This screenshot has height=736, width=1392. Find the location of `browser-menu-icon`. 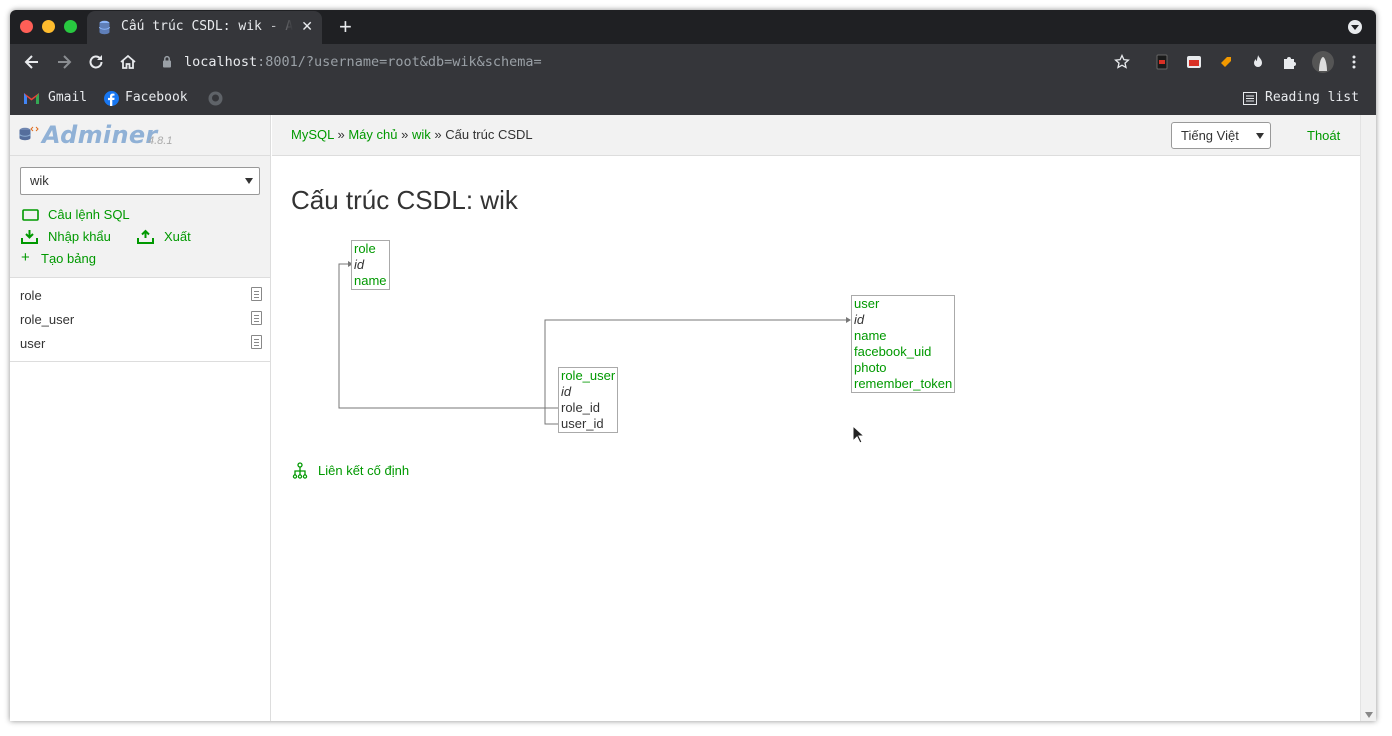

browser-menu-icon is located at coordinates (1354, 62).